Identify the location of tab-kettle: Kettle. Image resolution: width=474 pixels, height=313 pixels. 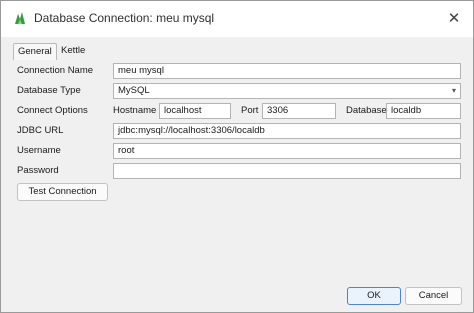
(73, 51).